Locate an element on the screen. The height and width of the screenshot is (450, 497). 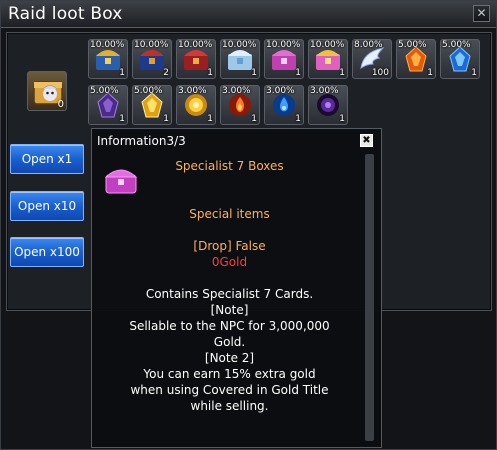
note-2-text: when using Covered in Gold Title is located at coordinates (229, 390).